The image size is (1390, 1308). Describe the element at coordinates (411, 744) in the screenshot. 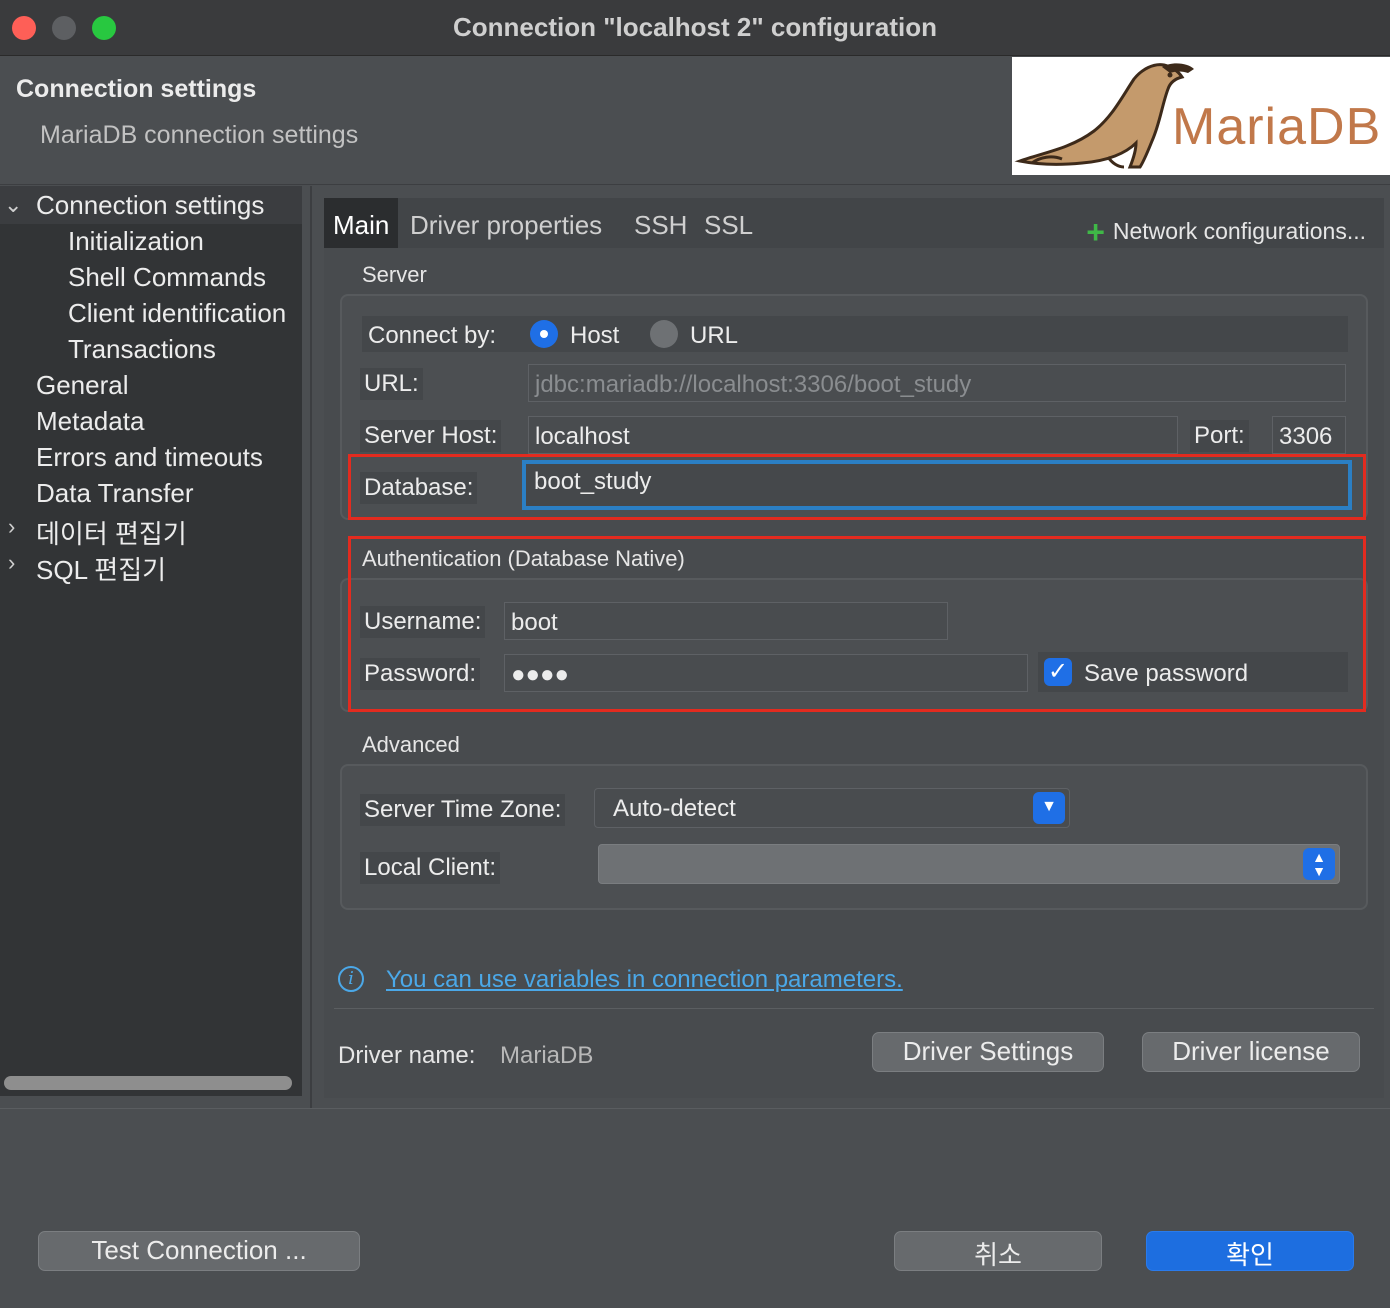

I see `advanced-section-label: Advanced` at that location.